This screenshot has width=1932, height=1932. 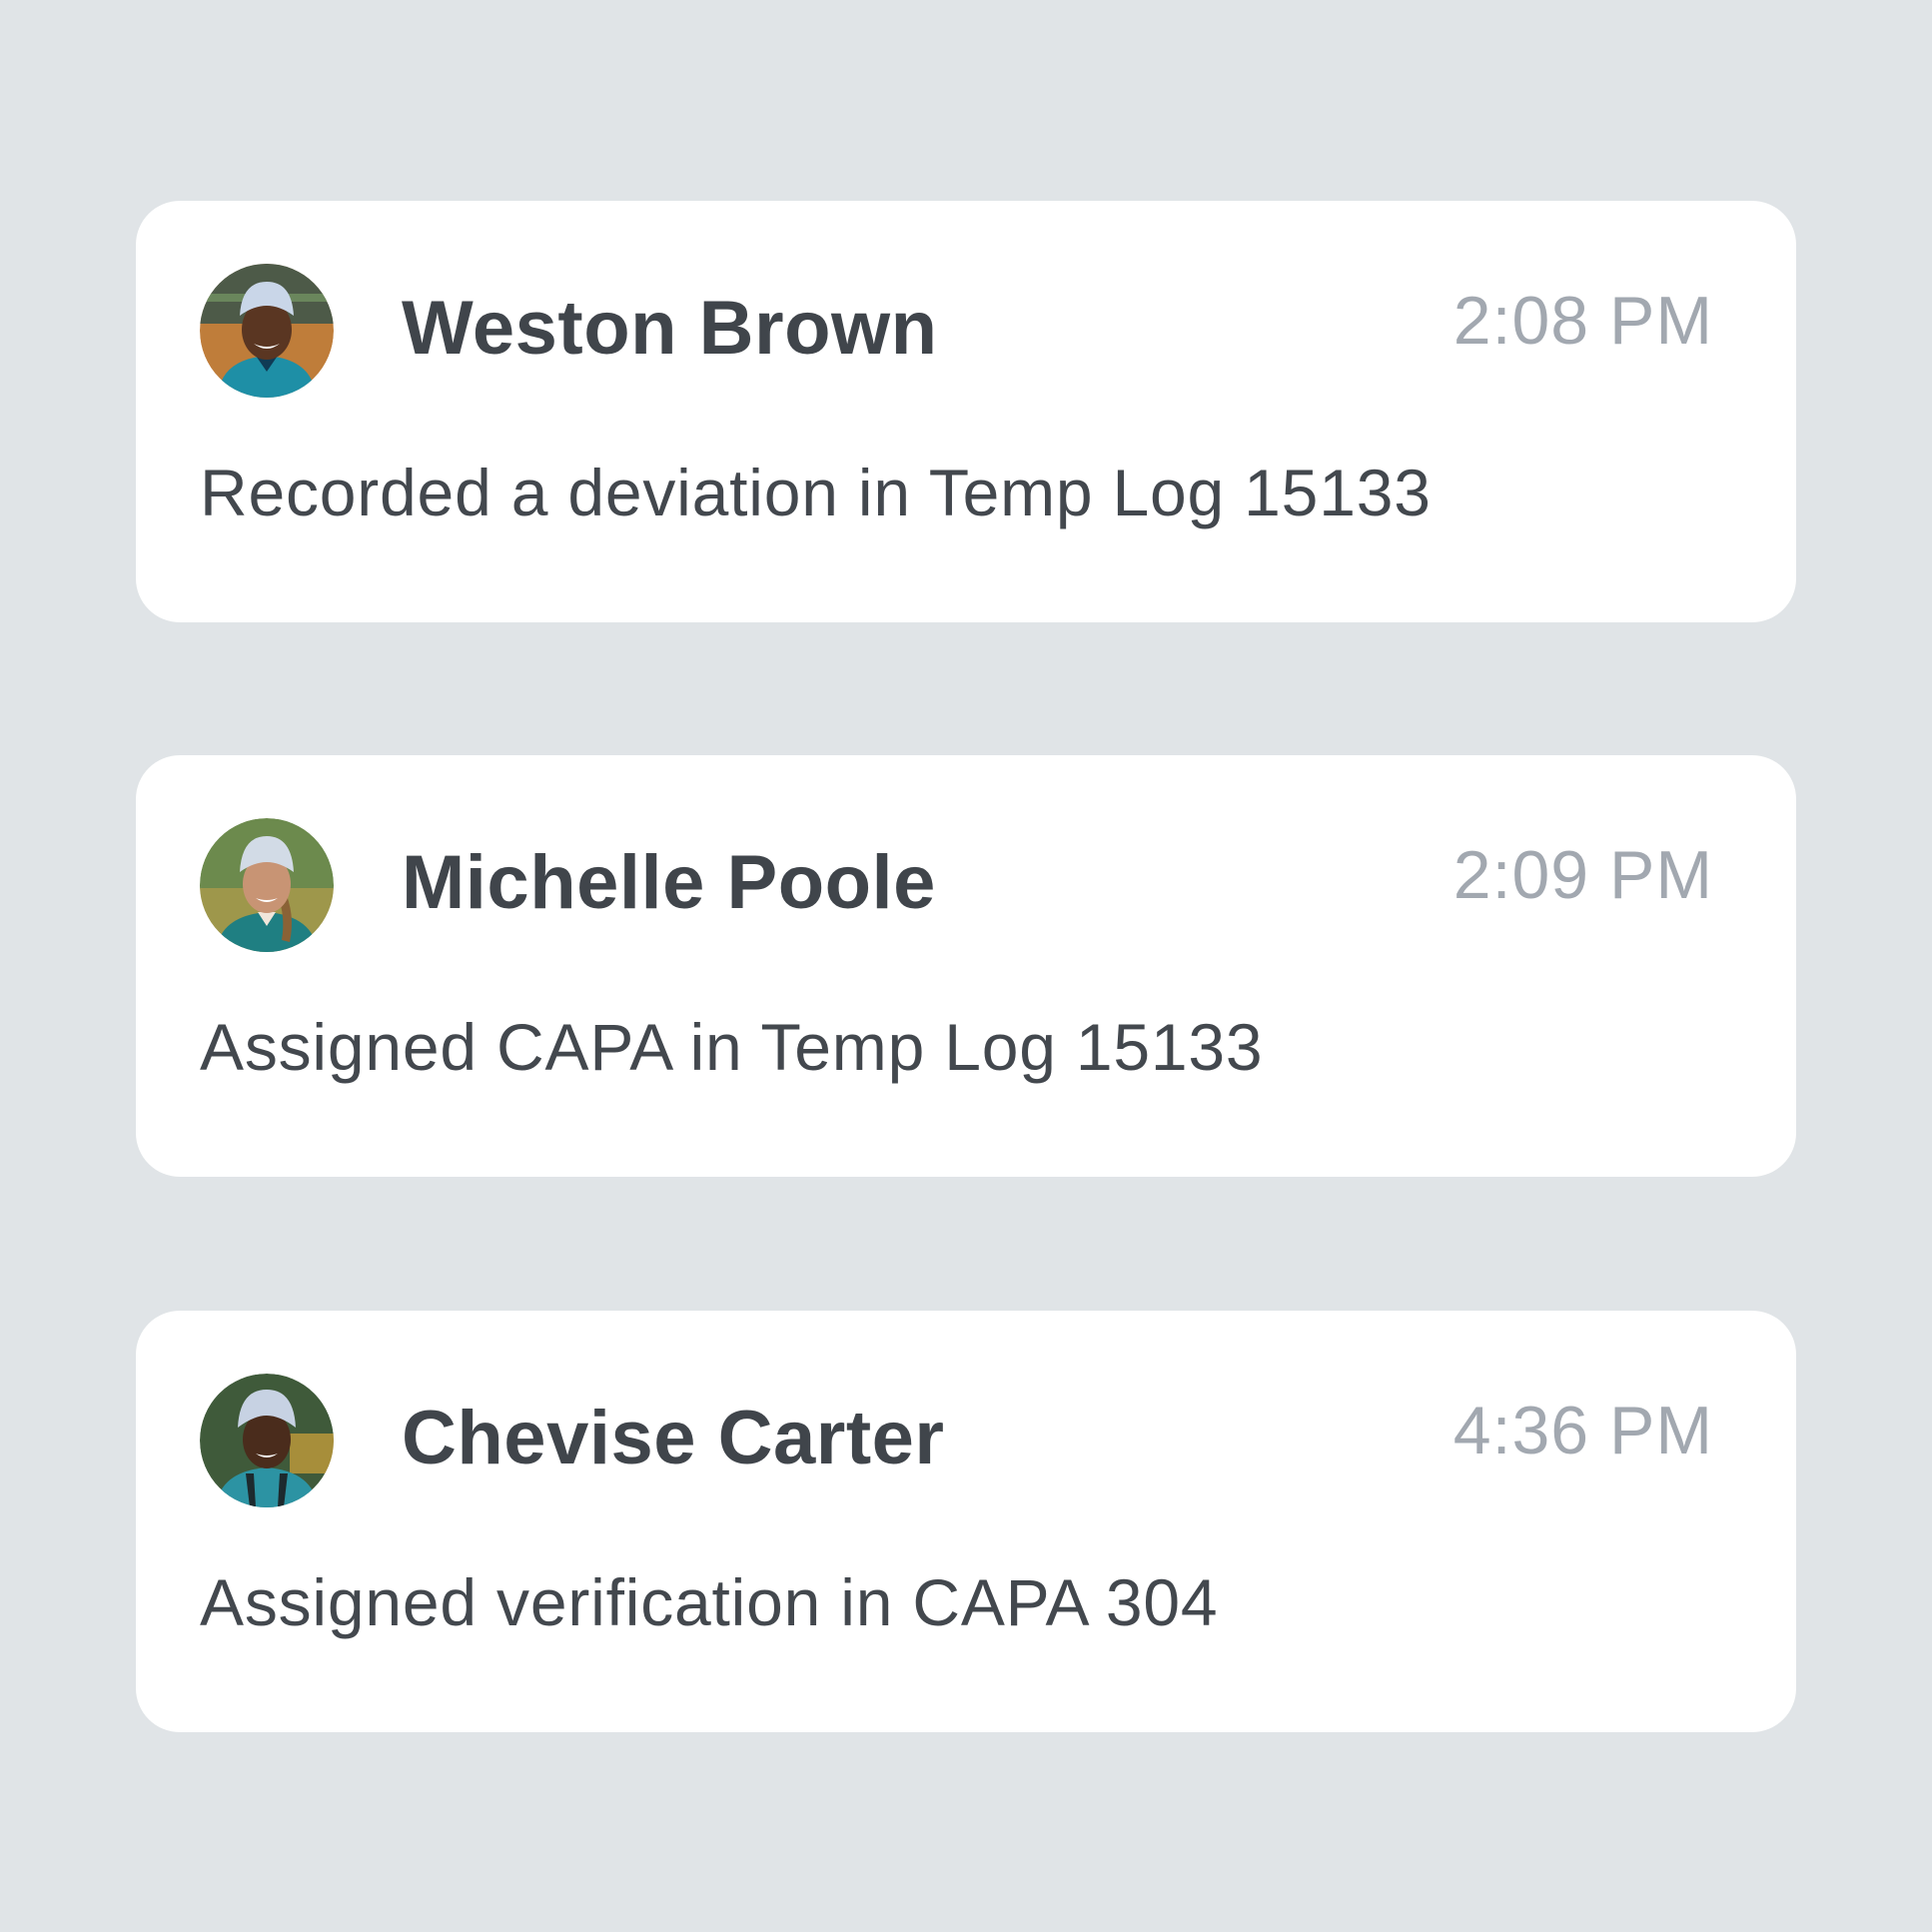 I want to click on timestamp: 4:36 PM, so click(x=1582, y=1430).